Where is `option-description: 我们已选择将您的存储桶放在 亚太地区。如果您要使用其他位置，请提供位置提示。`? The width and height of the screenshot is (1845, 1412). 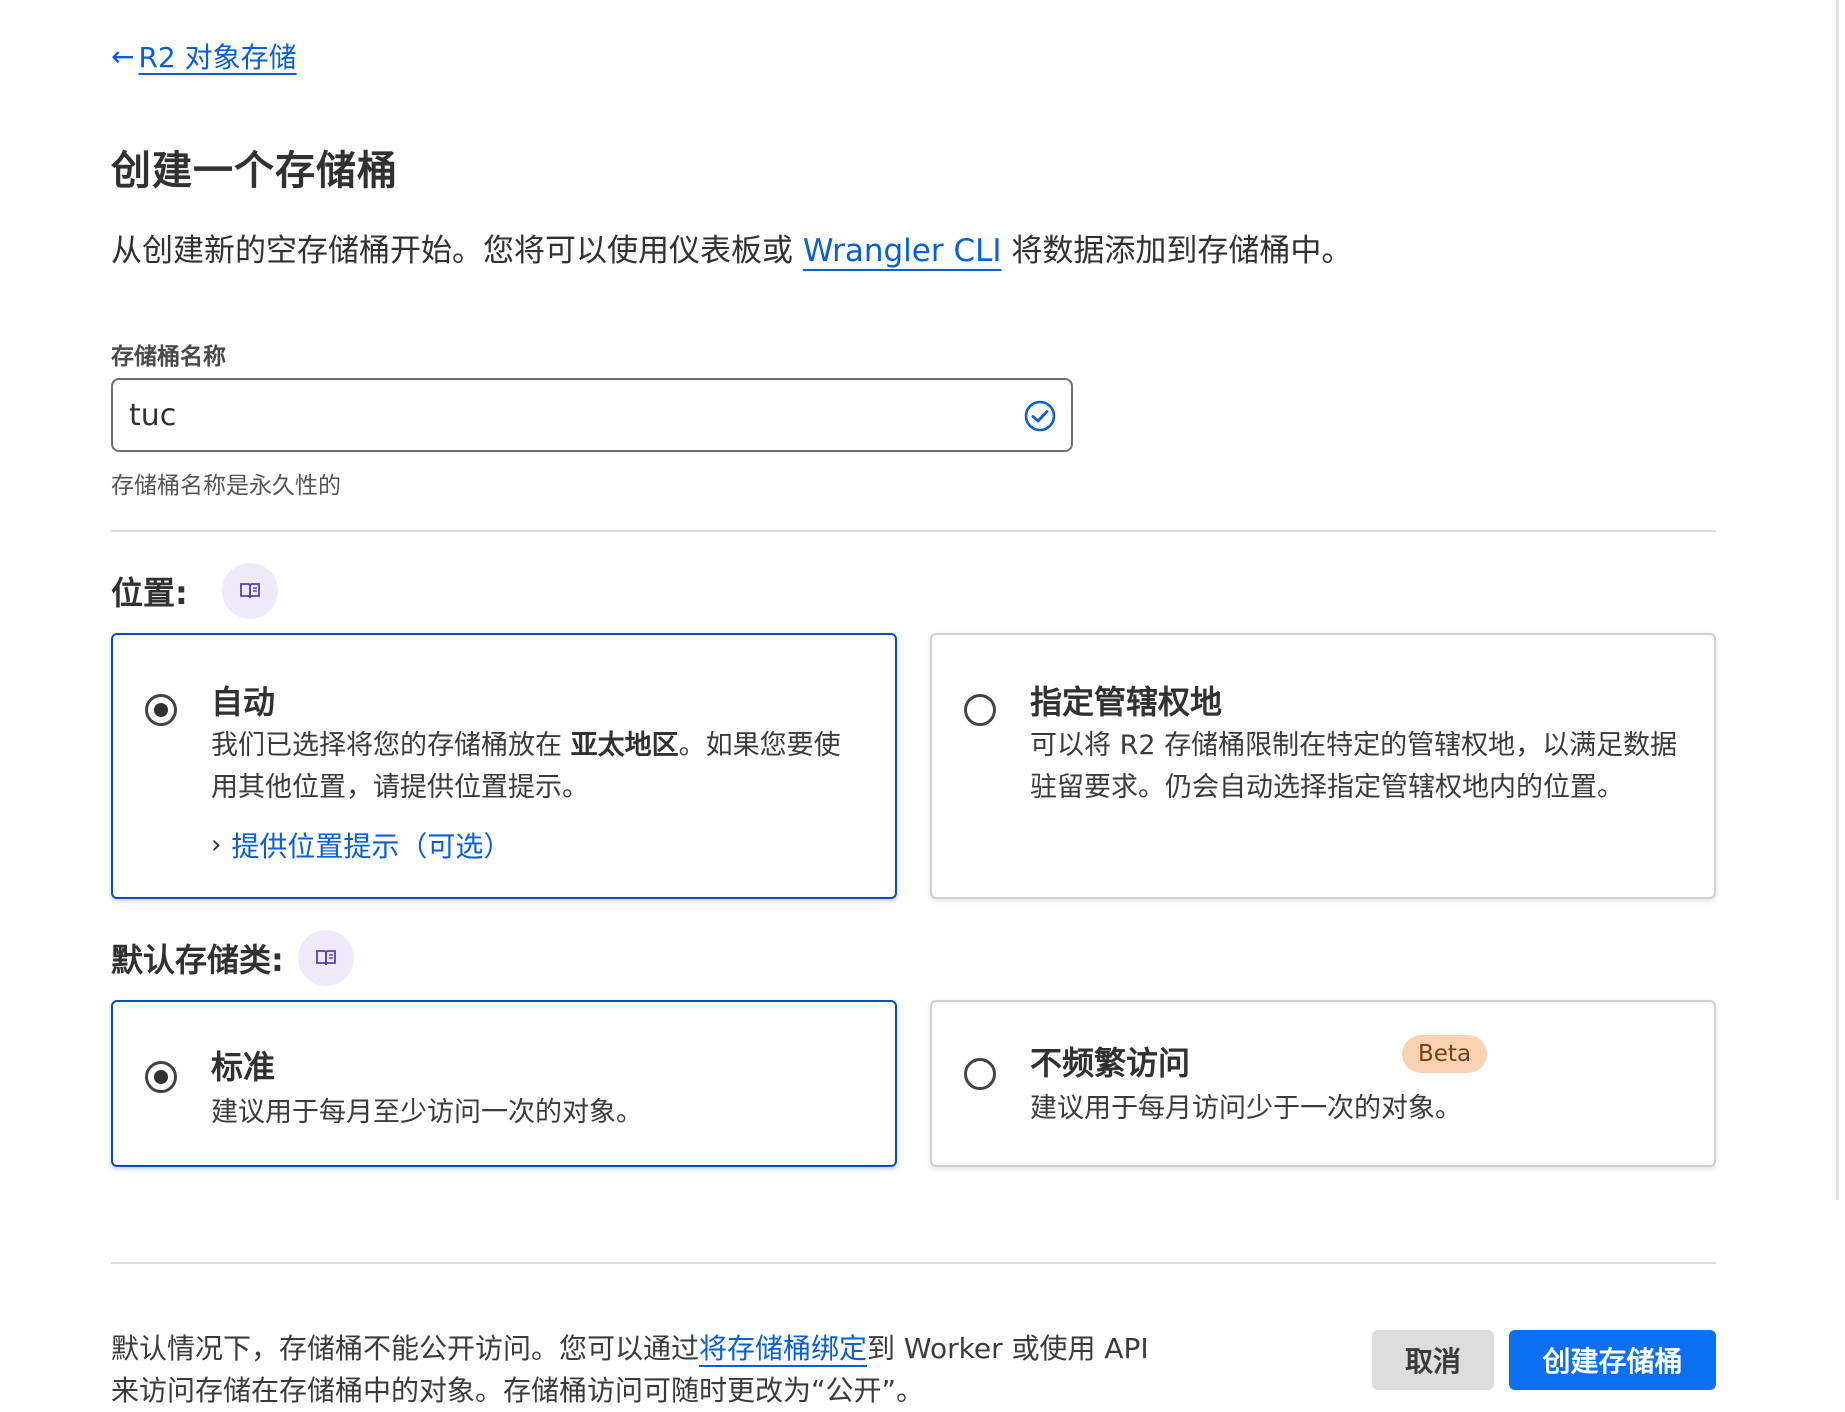 option-description: 我们已选择将您的存储桶放在 亚太地区。如果您要使用其他位置，请提供位置提示。 is located at coordinates (536, 767).